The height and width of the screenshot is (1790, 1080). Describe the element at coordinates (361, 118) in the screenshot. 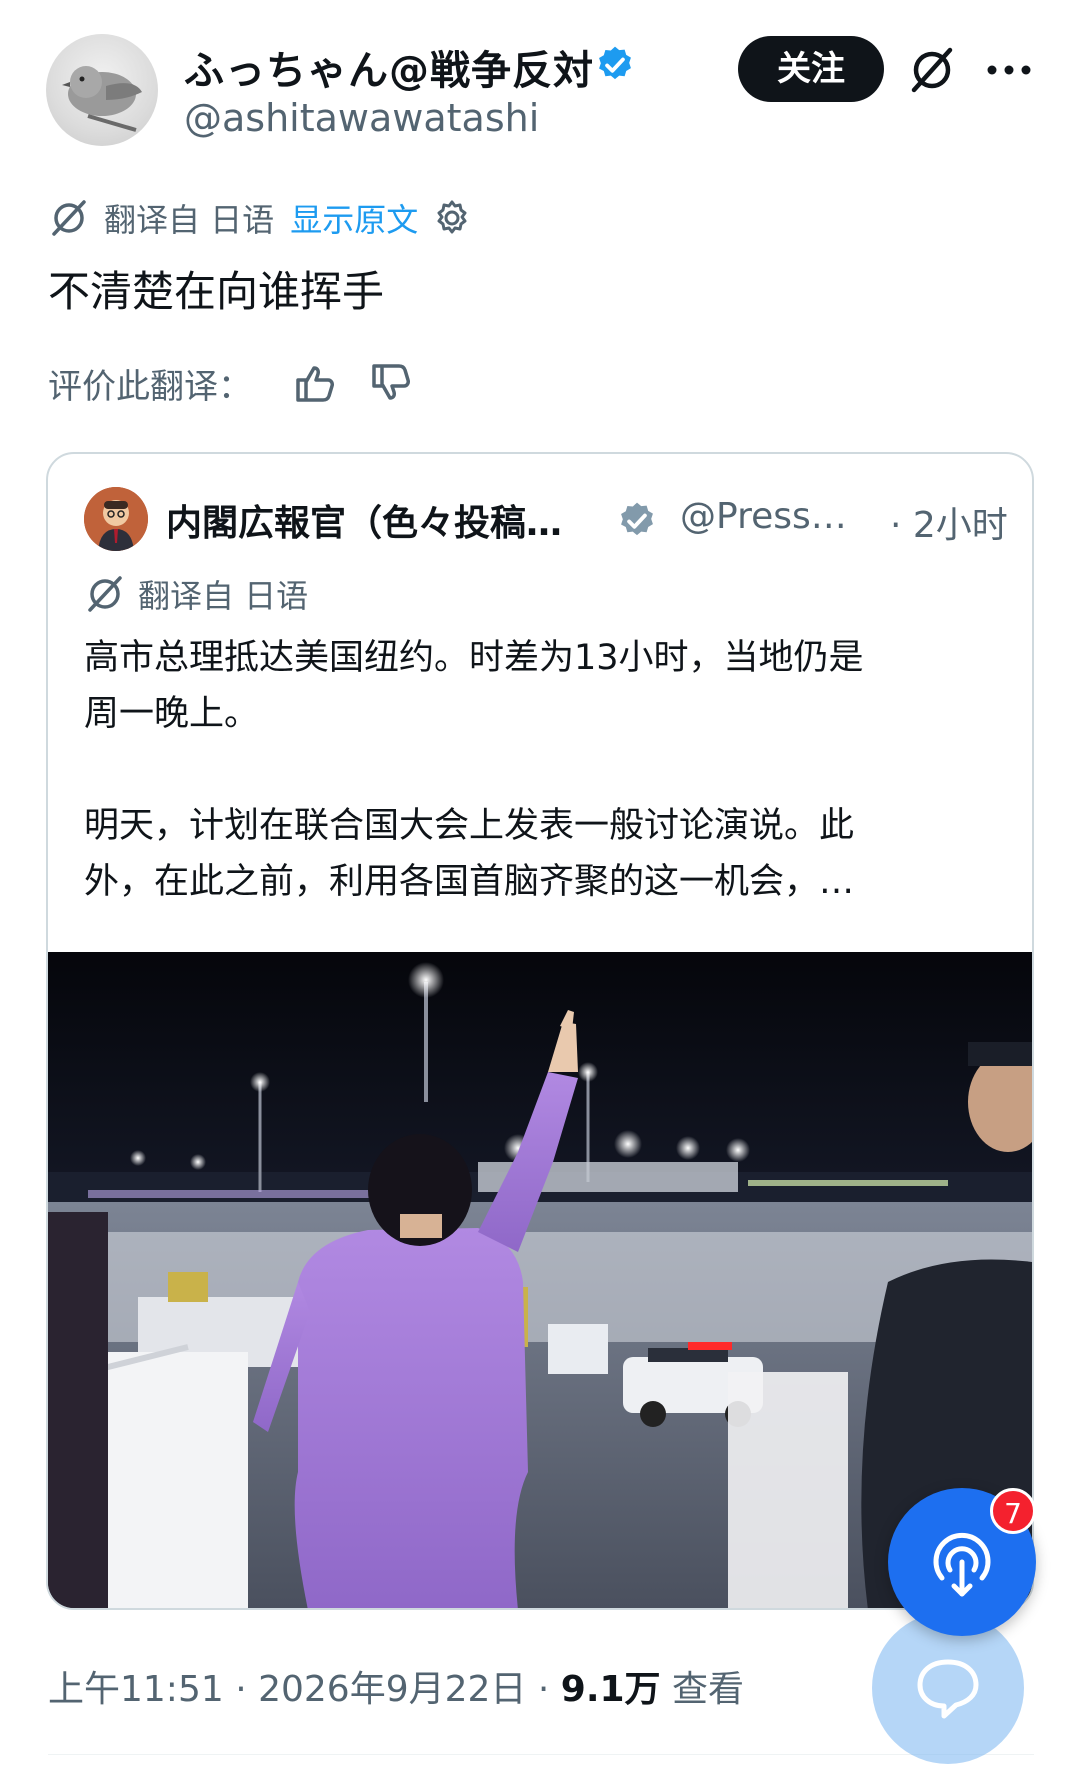

I see `author-handle: @ashitawawatashi` at that location.